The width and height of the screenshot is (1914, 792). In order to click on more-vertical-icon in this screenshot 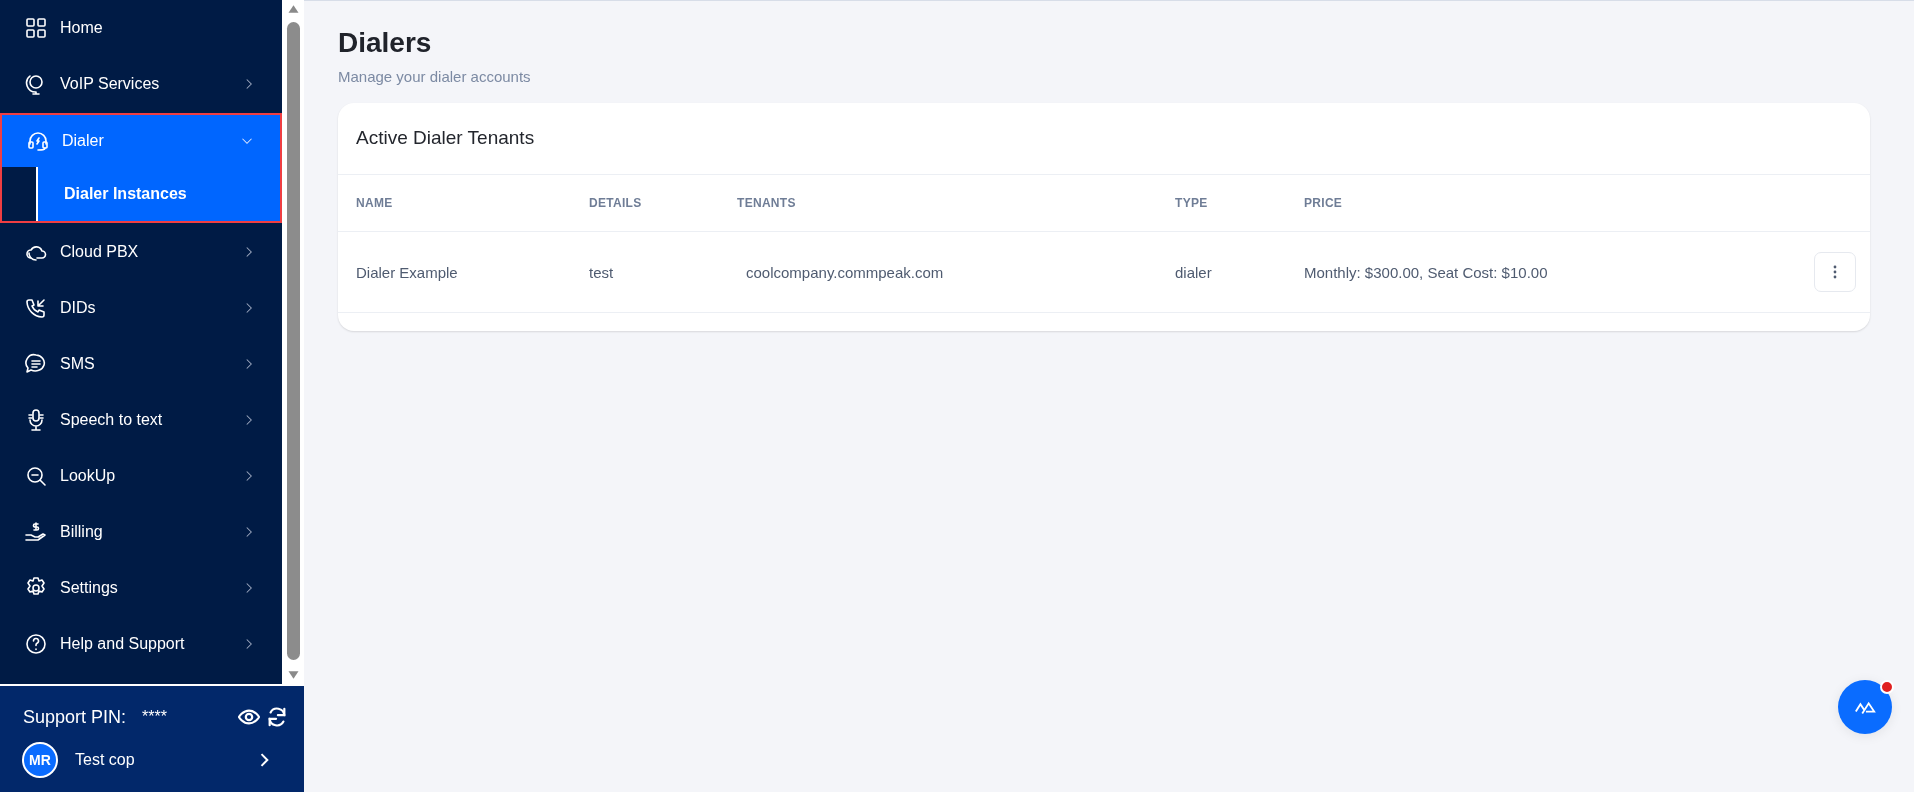, I will do `click(1835, 272)`.